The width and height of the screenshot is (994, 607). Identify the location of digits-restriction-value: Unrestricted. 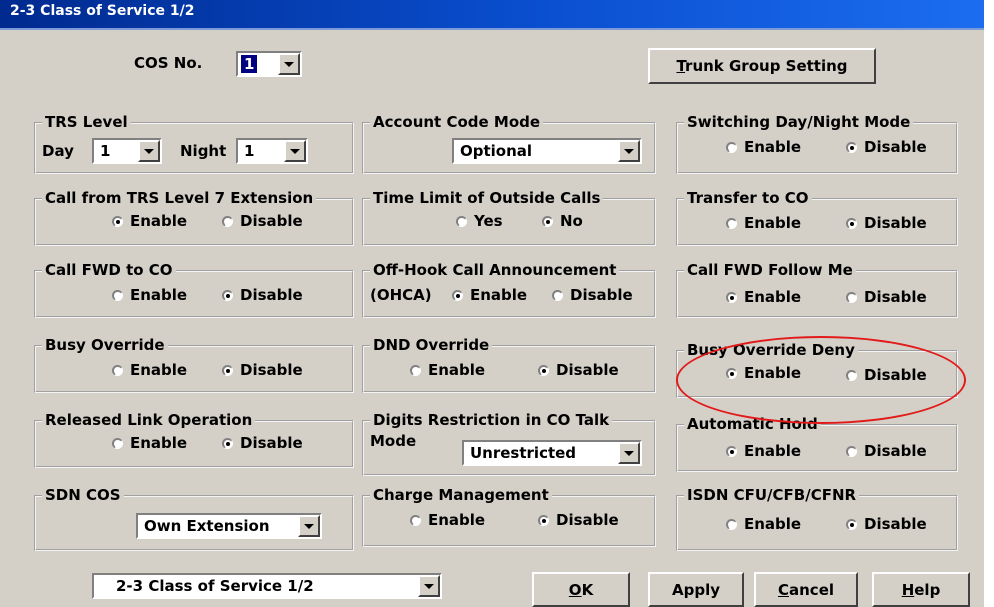
(523, 453).